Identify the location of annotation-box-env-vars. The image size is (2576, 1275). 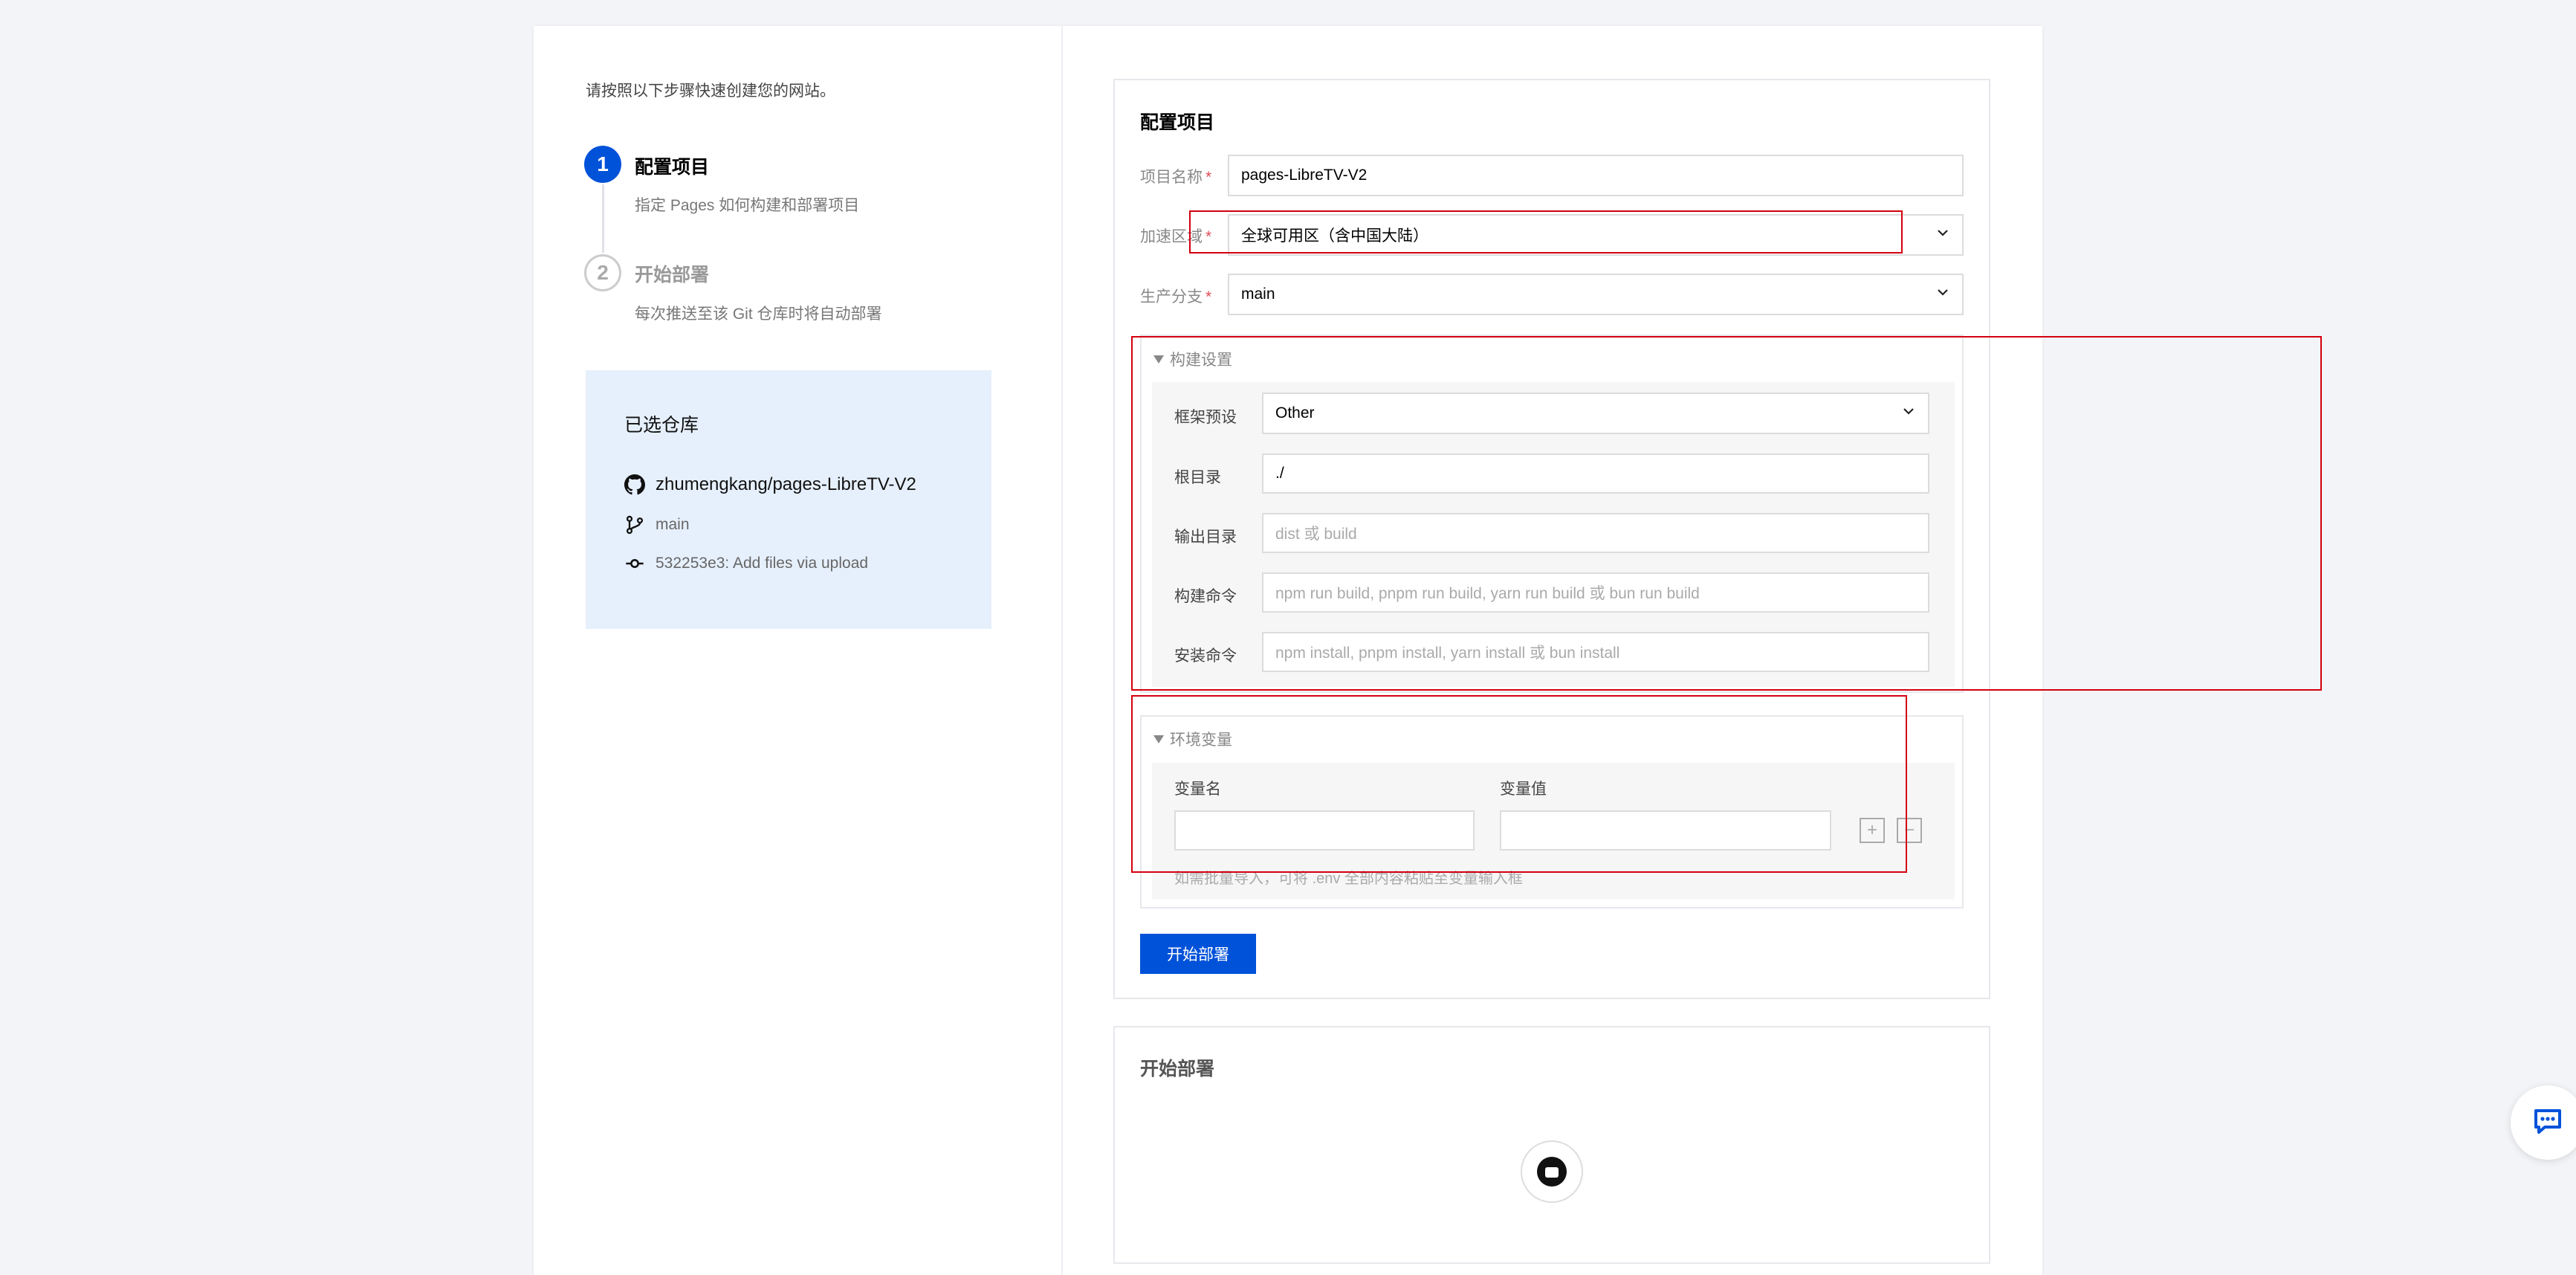
(1519, 784).